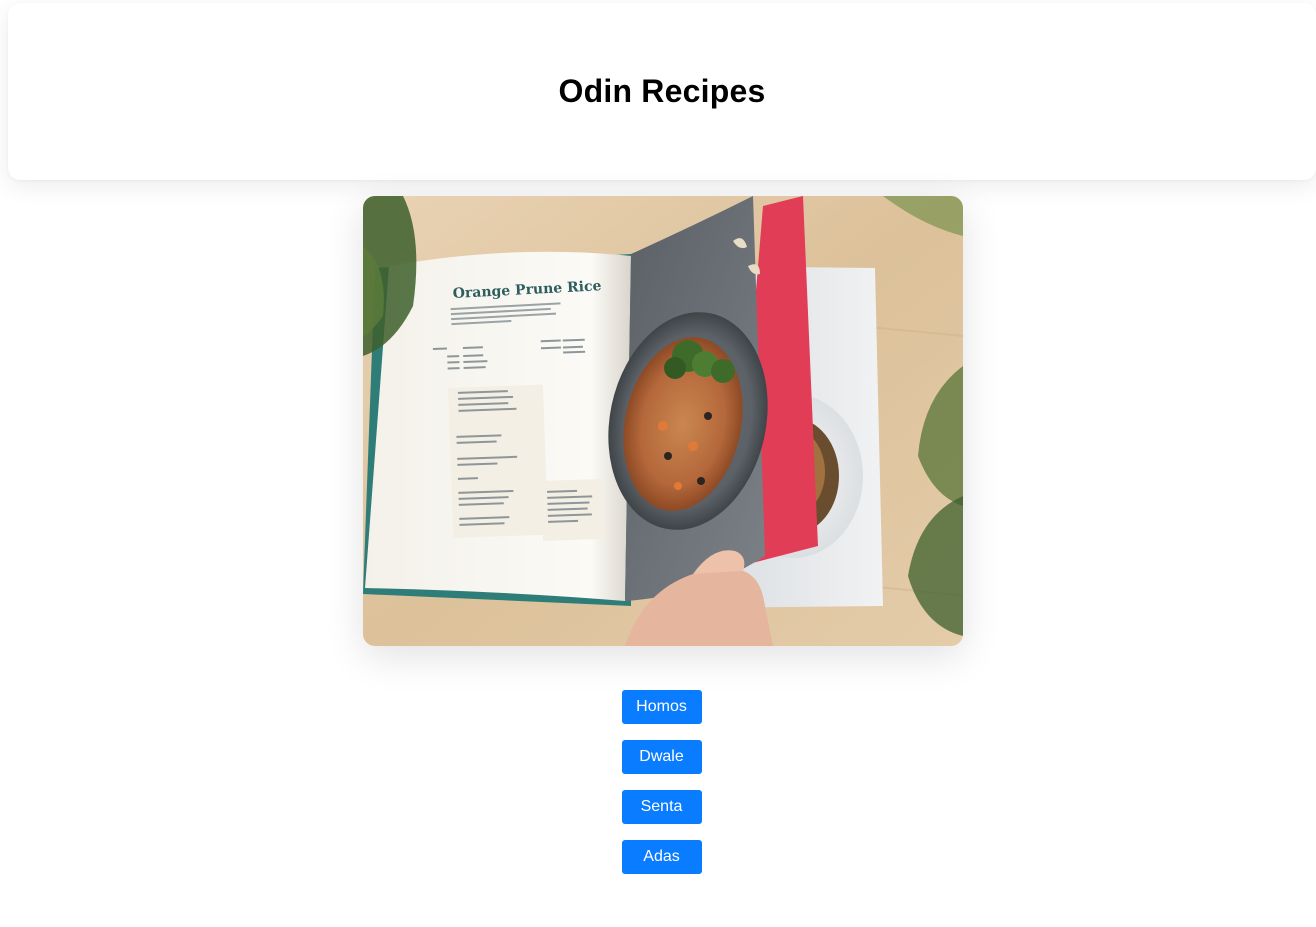 This screenshot has width=1316, height=927. I want to click on recipe-button-dwale: Dwale, so click(661, 757).